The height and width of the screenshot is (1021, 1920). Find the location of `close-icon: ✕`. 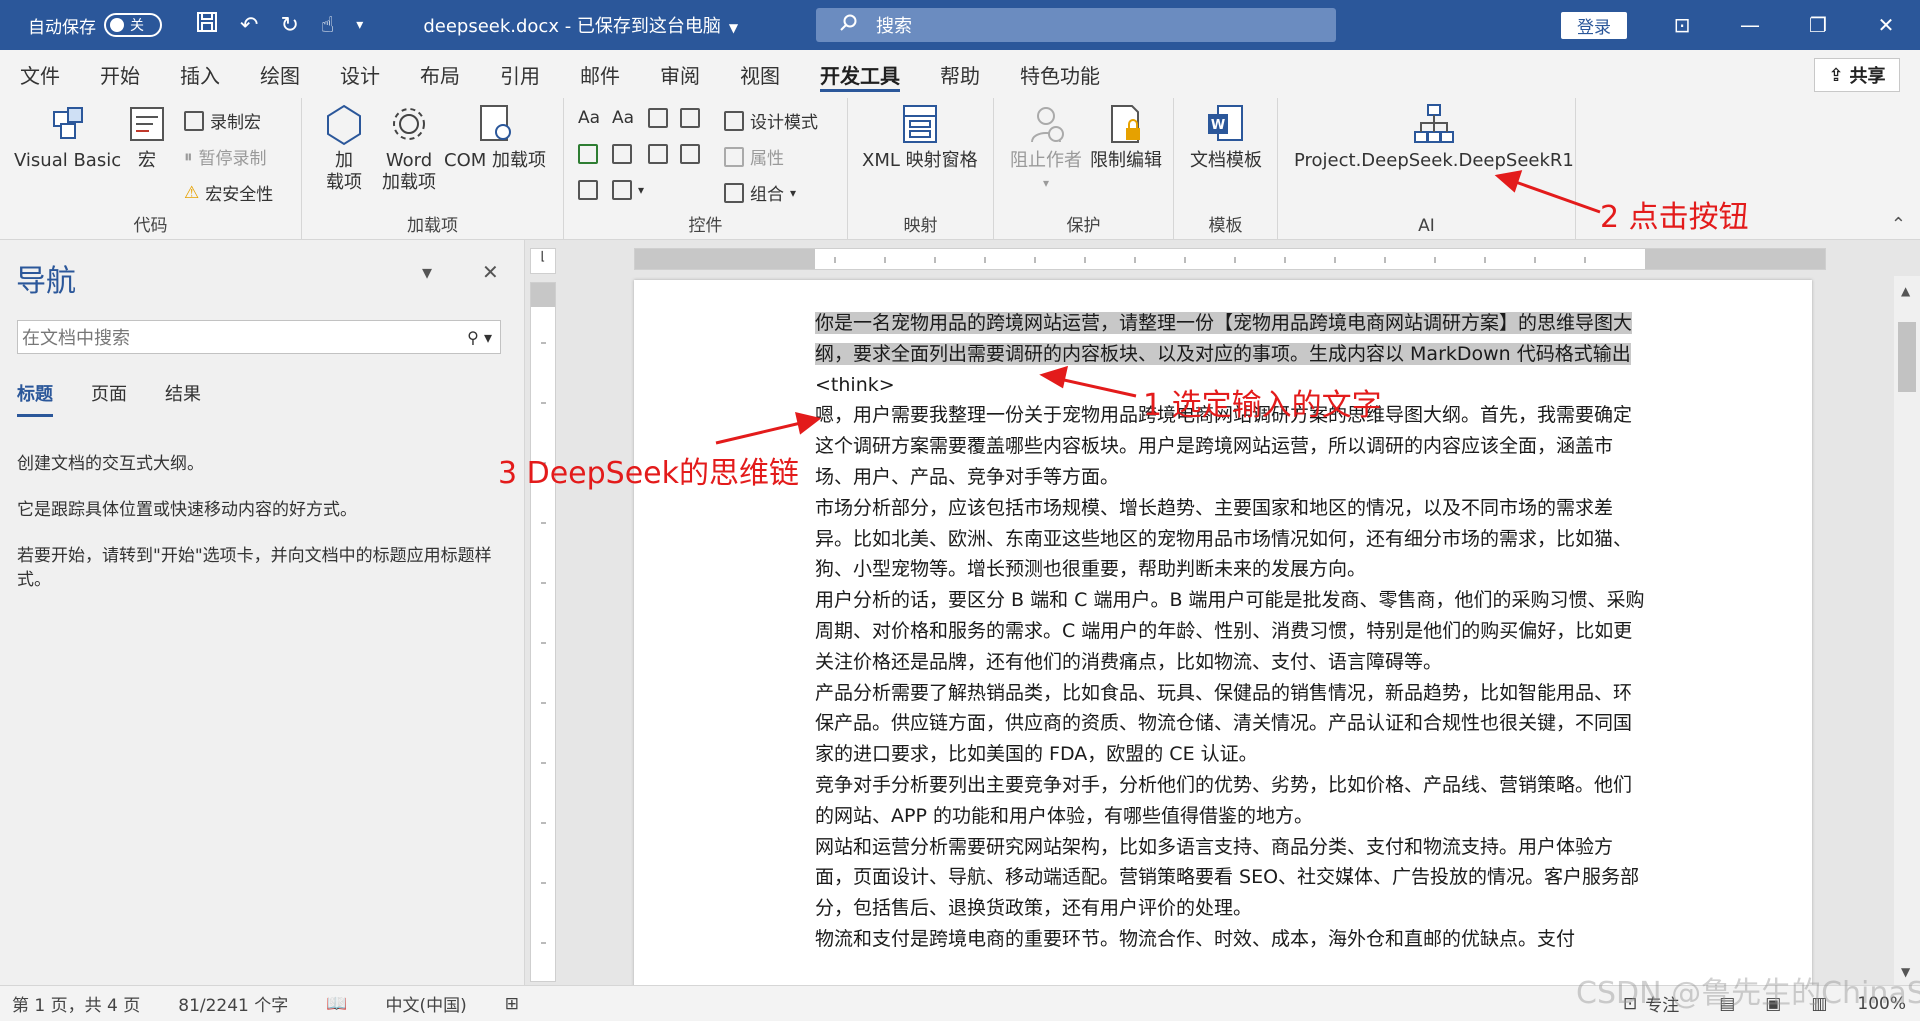

close-icon: ✕ is located at coordinates (1886, 25).